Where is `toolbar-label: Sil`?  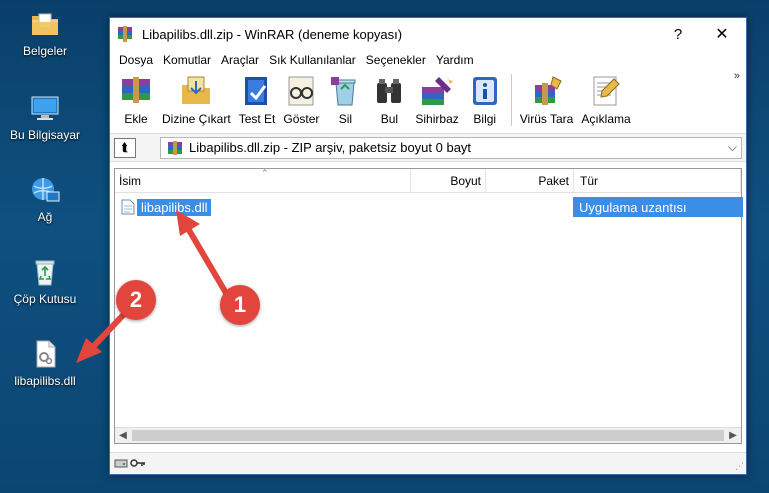 toolbar-label: Sil is located at coordinates (345, 119).